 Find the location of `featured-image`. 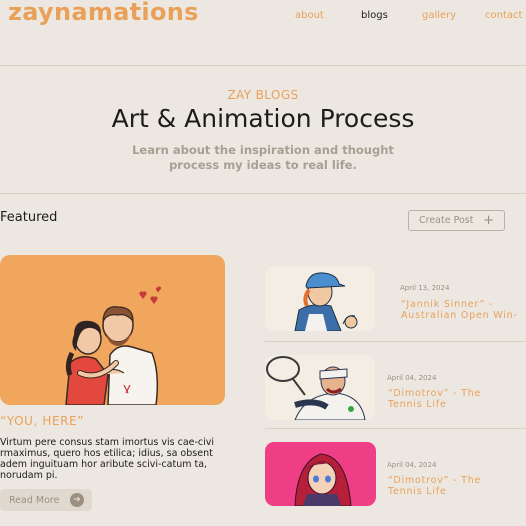

featured-image is located at coordinates (112, 330).